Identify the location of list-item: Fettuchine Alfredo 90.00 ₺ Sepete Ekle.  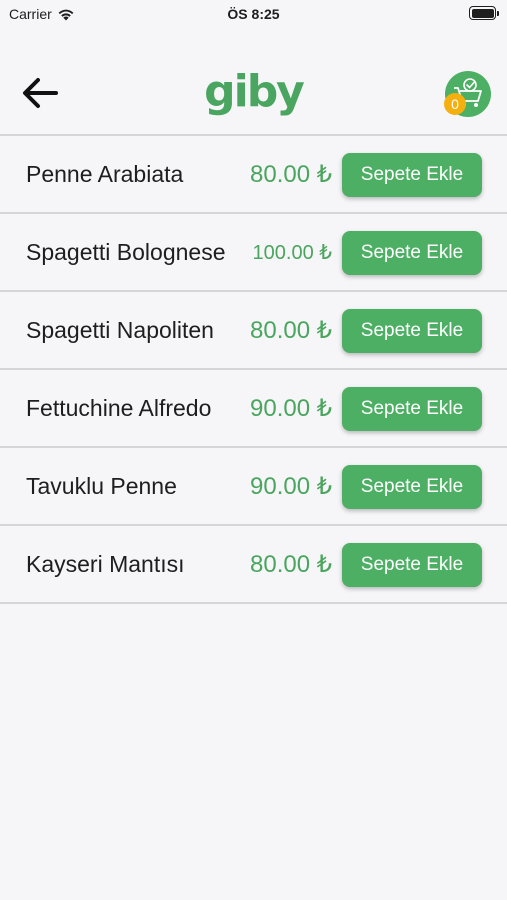
(253, 408).